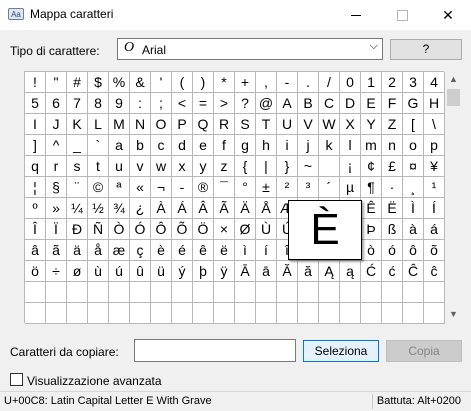 The height and width of the screenshot is (411, 471). What do you see at coordinates (434, 271) in the screenshot?
I see `char-cell: ĉ` at bounding box center [434, 271].